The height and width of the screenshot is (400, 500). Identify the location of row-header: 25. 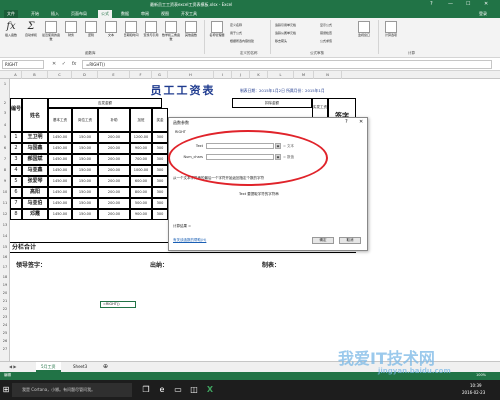
(5, 333).